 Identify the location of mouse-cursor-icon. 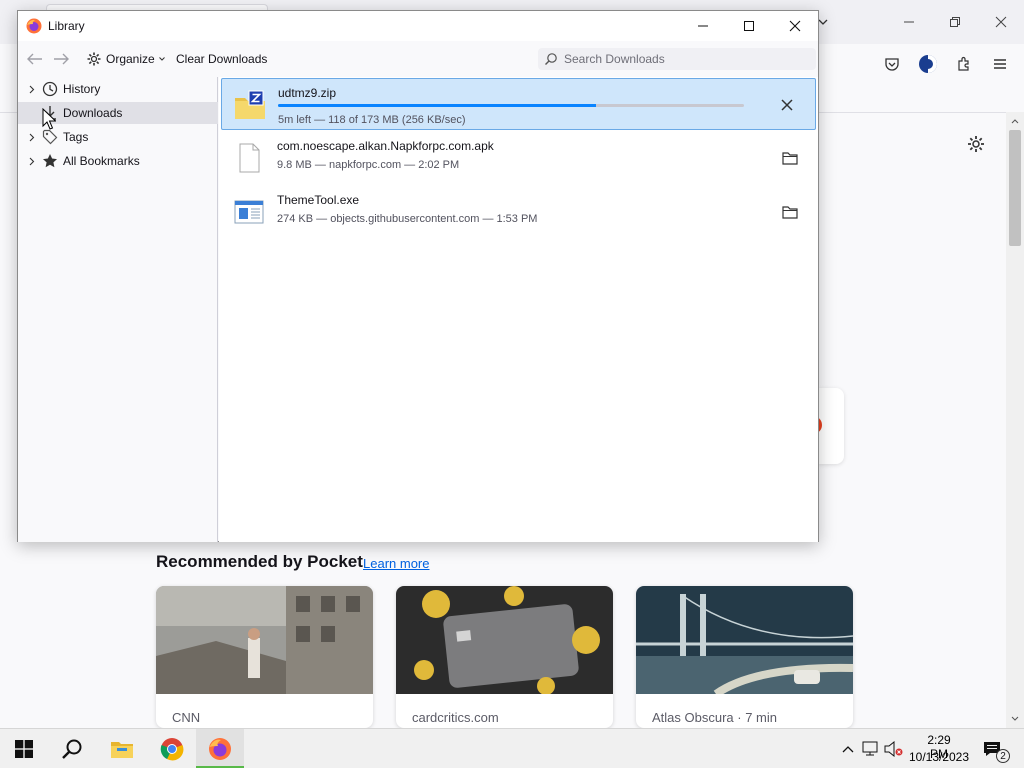
(49, 119).